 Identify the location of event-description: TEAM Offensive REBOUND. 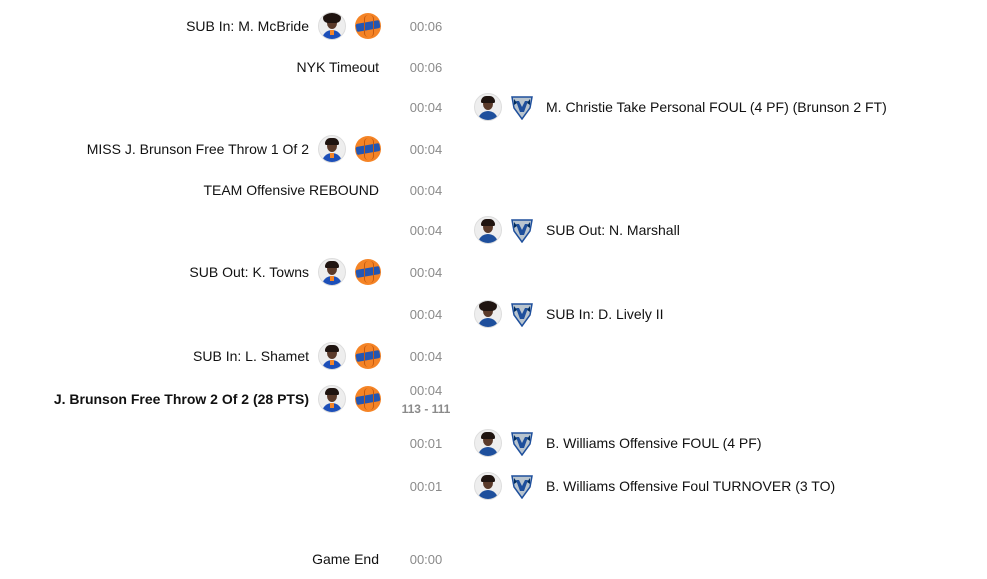
(291, 190).